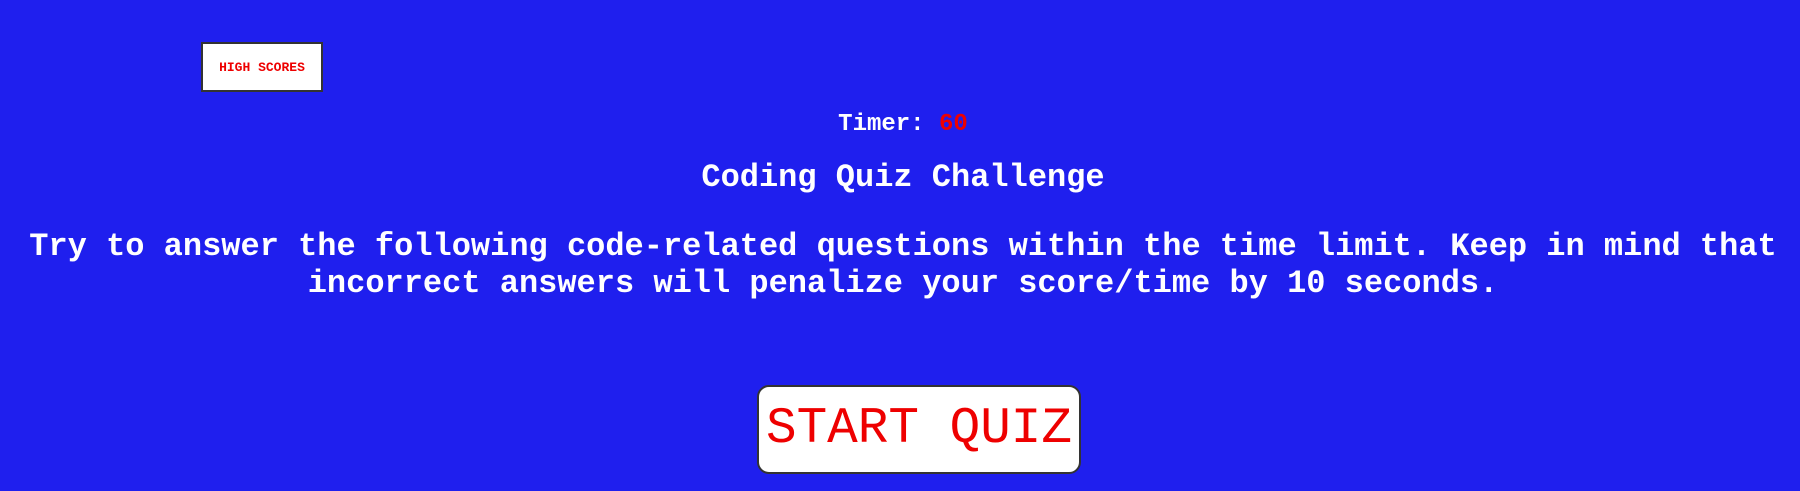 The height and width of the screenshot is (491, 1800). What do you see at coordinates (262, 67) in the screenshot?
I see `high-scores-button: HIGH SCORES` at bounding box center [262, 67].